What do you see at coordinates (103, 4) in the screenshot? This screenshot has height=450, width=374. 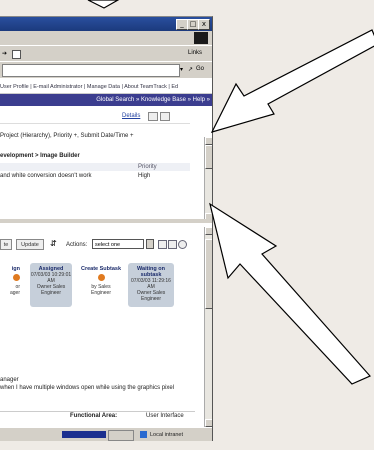 I see `callout-arrow-top-left-icon` at bounding box center [103, 4].